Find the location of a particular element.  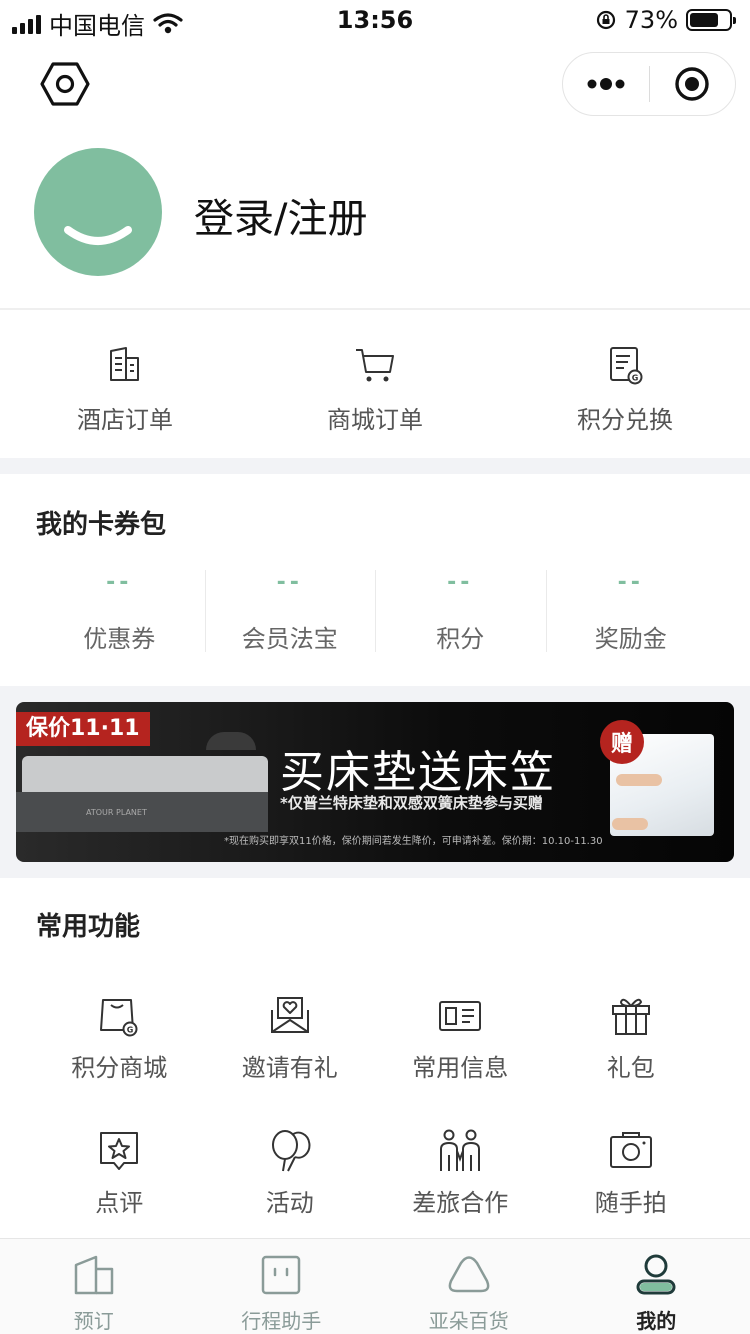

function-label: 点评 is located at coordinates (119, 1203).